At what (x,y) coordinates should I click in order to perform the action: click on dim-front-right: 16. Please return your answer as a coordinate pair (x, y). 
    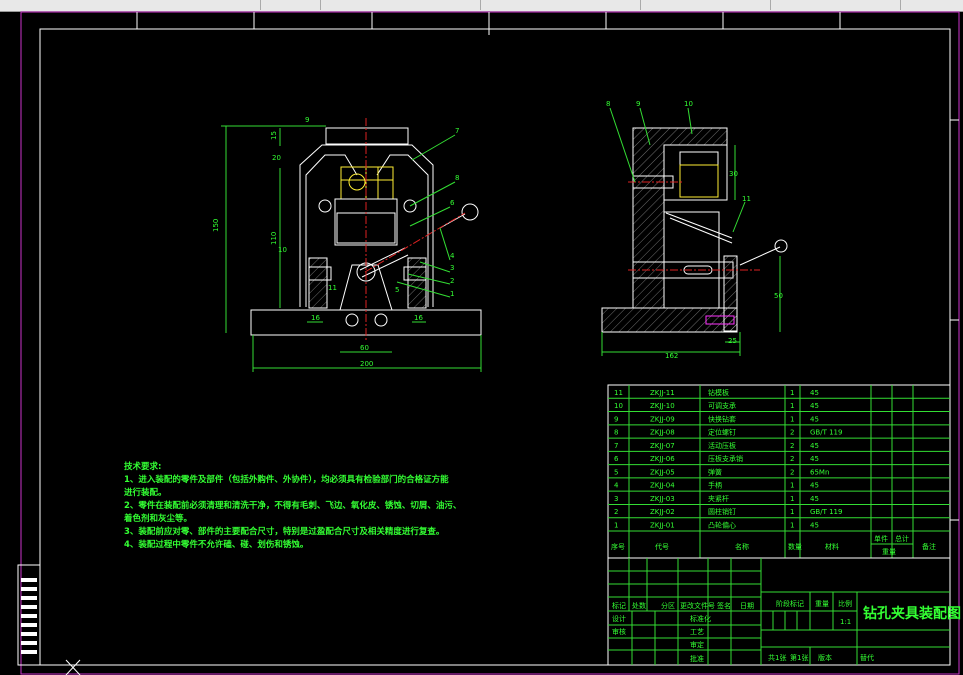
    Looking at the image, I should click on (418, 318).